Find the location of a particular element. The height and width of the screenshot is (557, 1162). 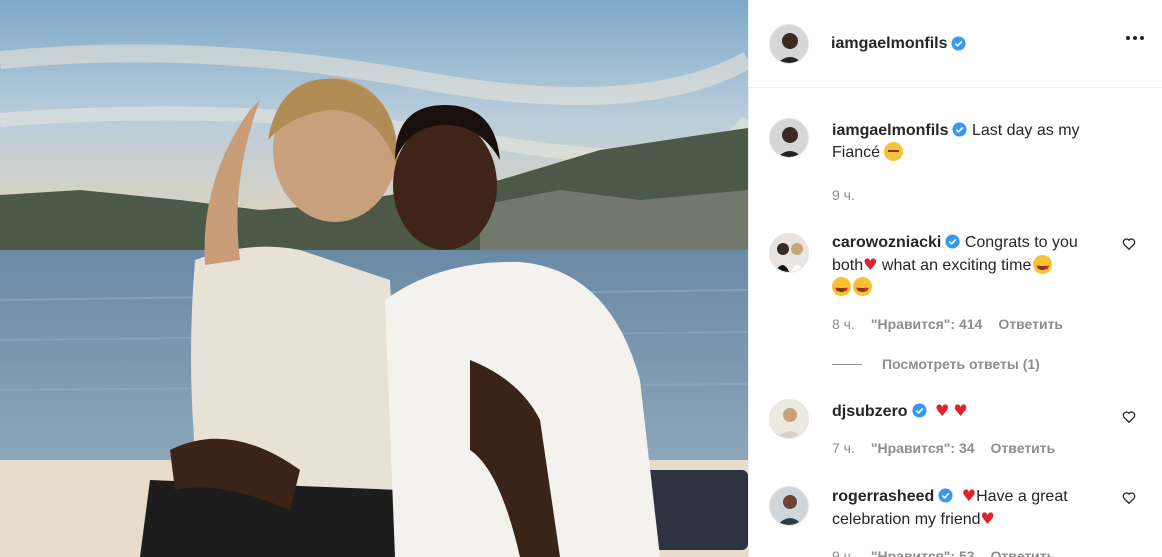

comment-text: what an exciting time is located at coordinates (954, 265).